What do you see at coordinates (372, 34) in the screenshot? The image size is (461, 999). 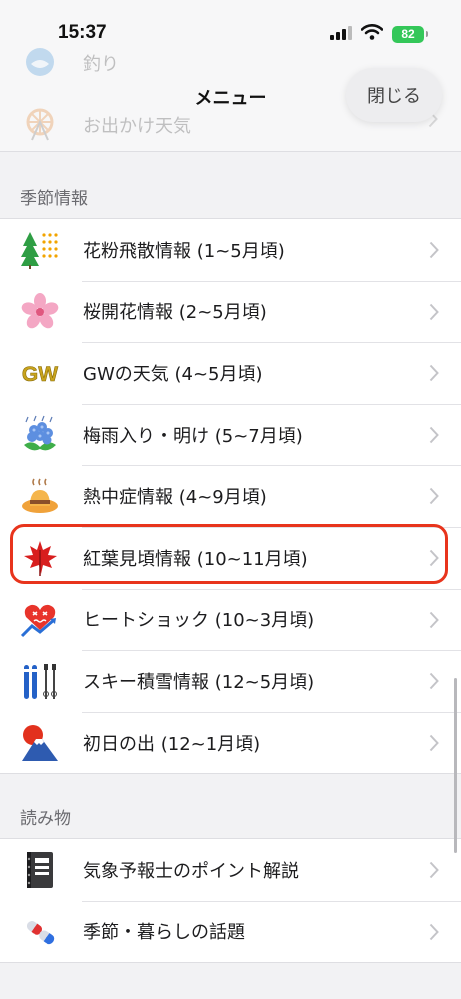 I see `wifi-icon` at bounding box center [372, 34].